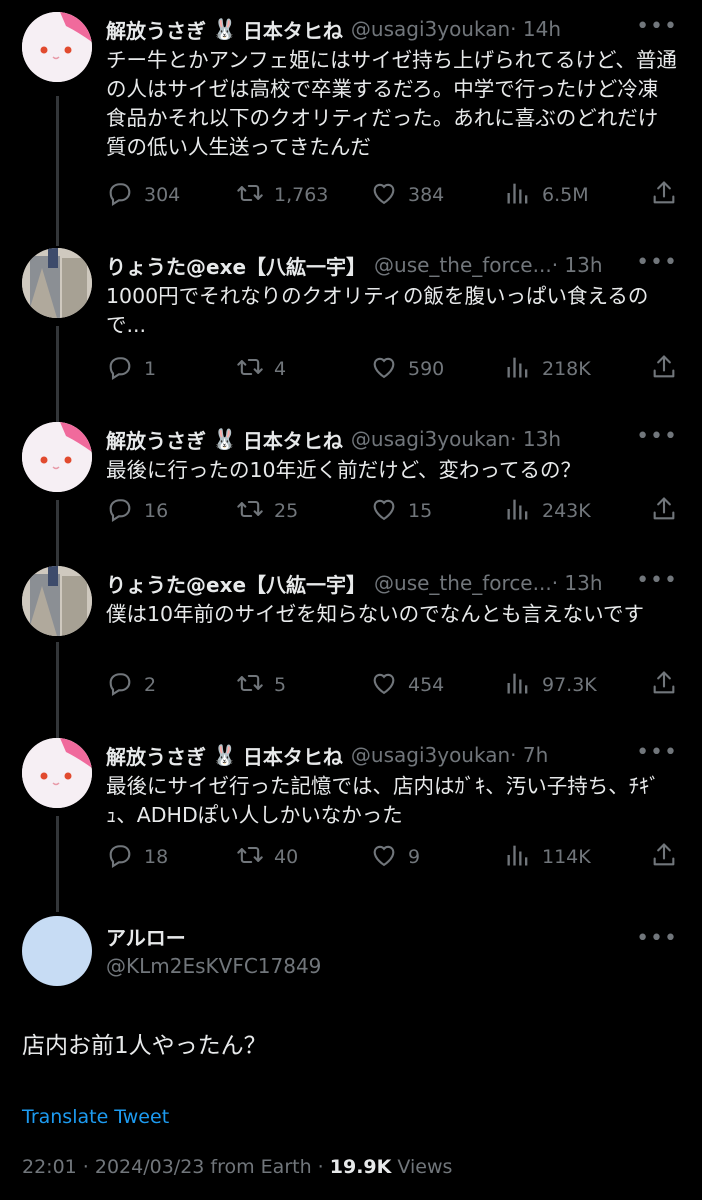 The height and width of the screenshot is (1200, 702). I want to click on views-count: 114K, so click(566, 857).